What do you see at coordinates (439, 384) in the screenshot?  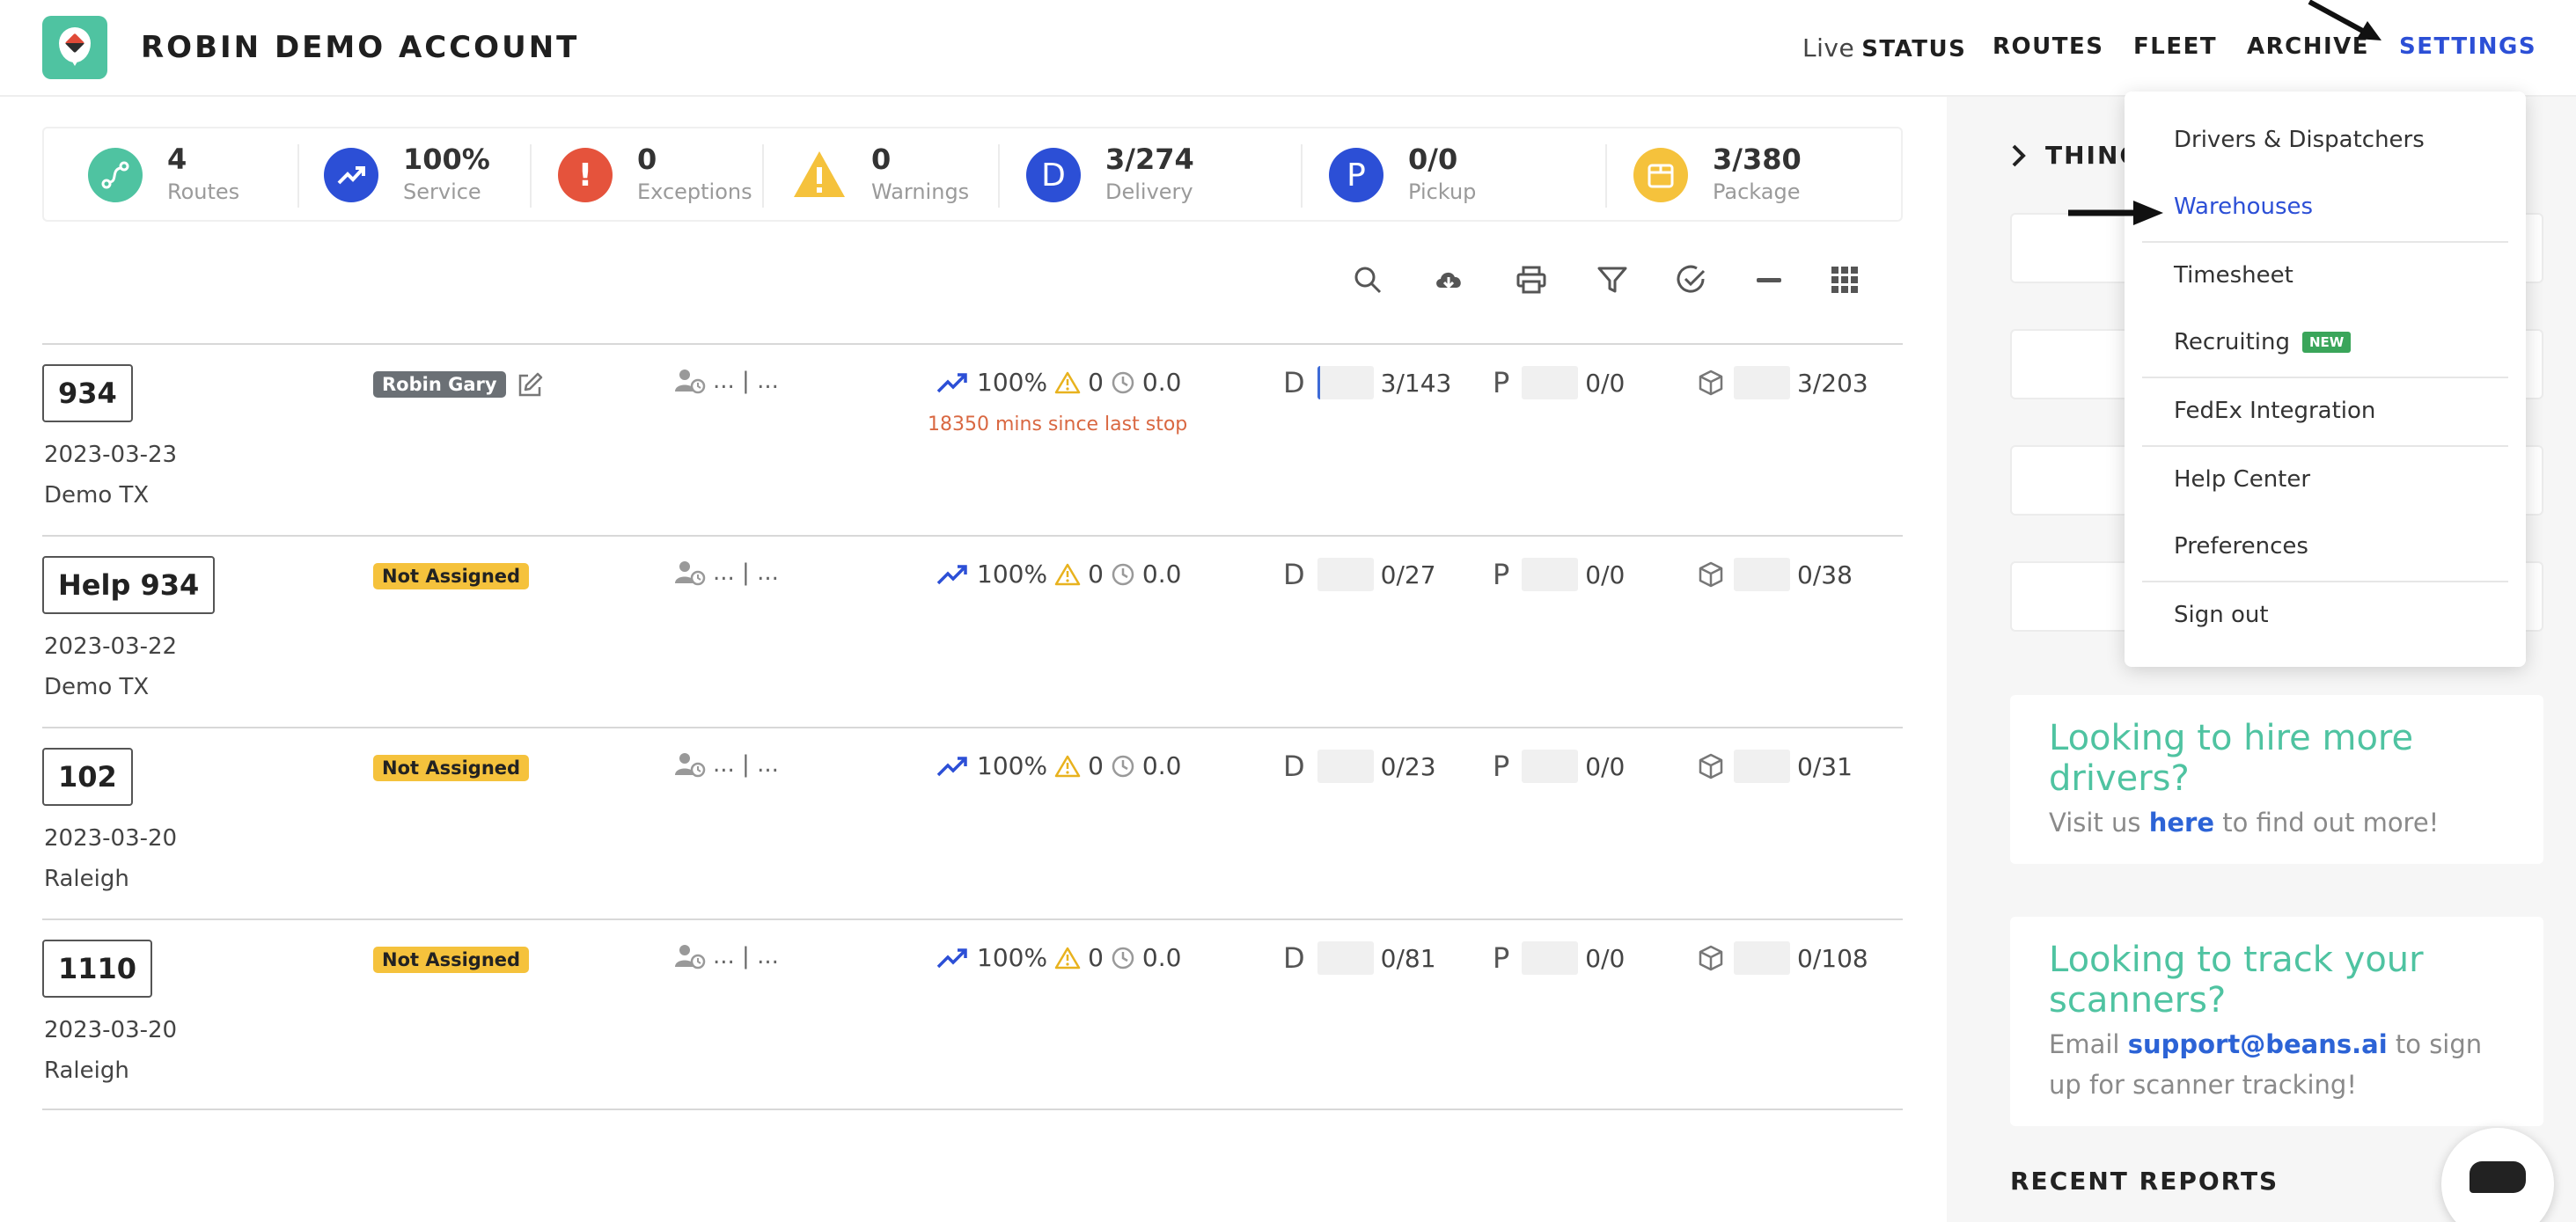 I see `driver-badge: Robin Gary` at bounding box center [439, 384].